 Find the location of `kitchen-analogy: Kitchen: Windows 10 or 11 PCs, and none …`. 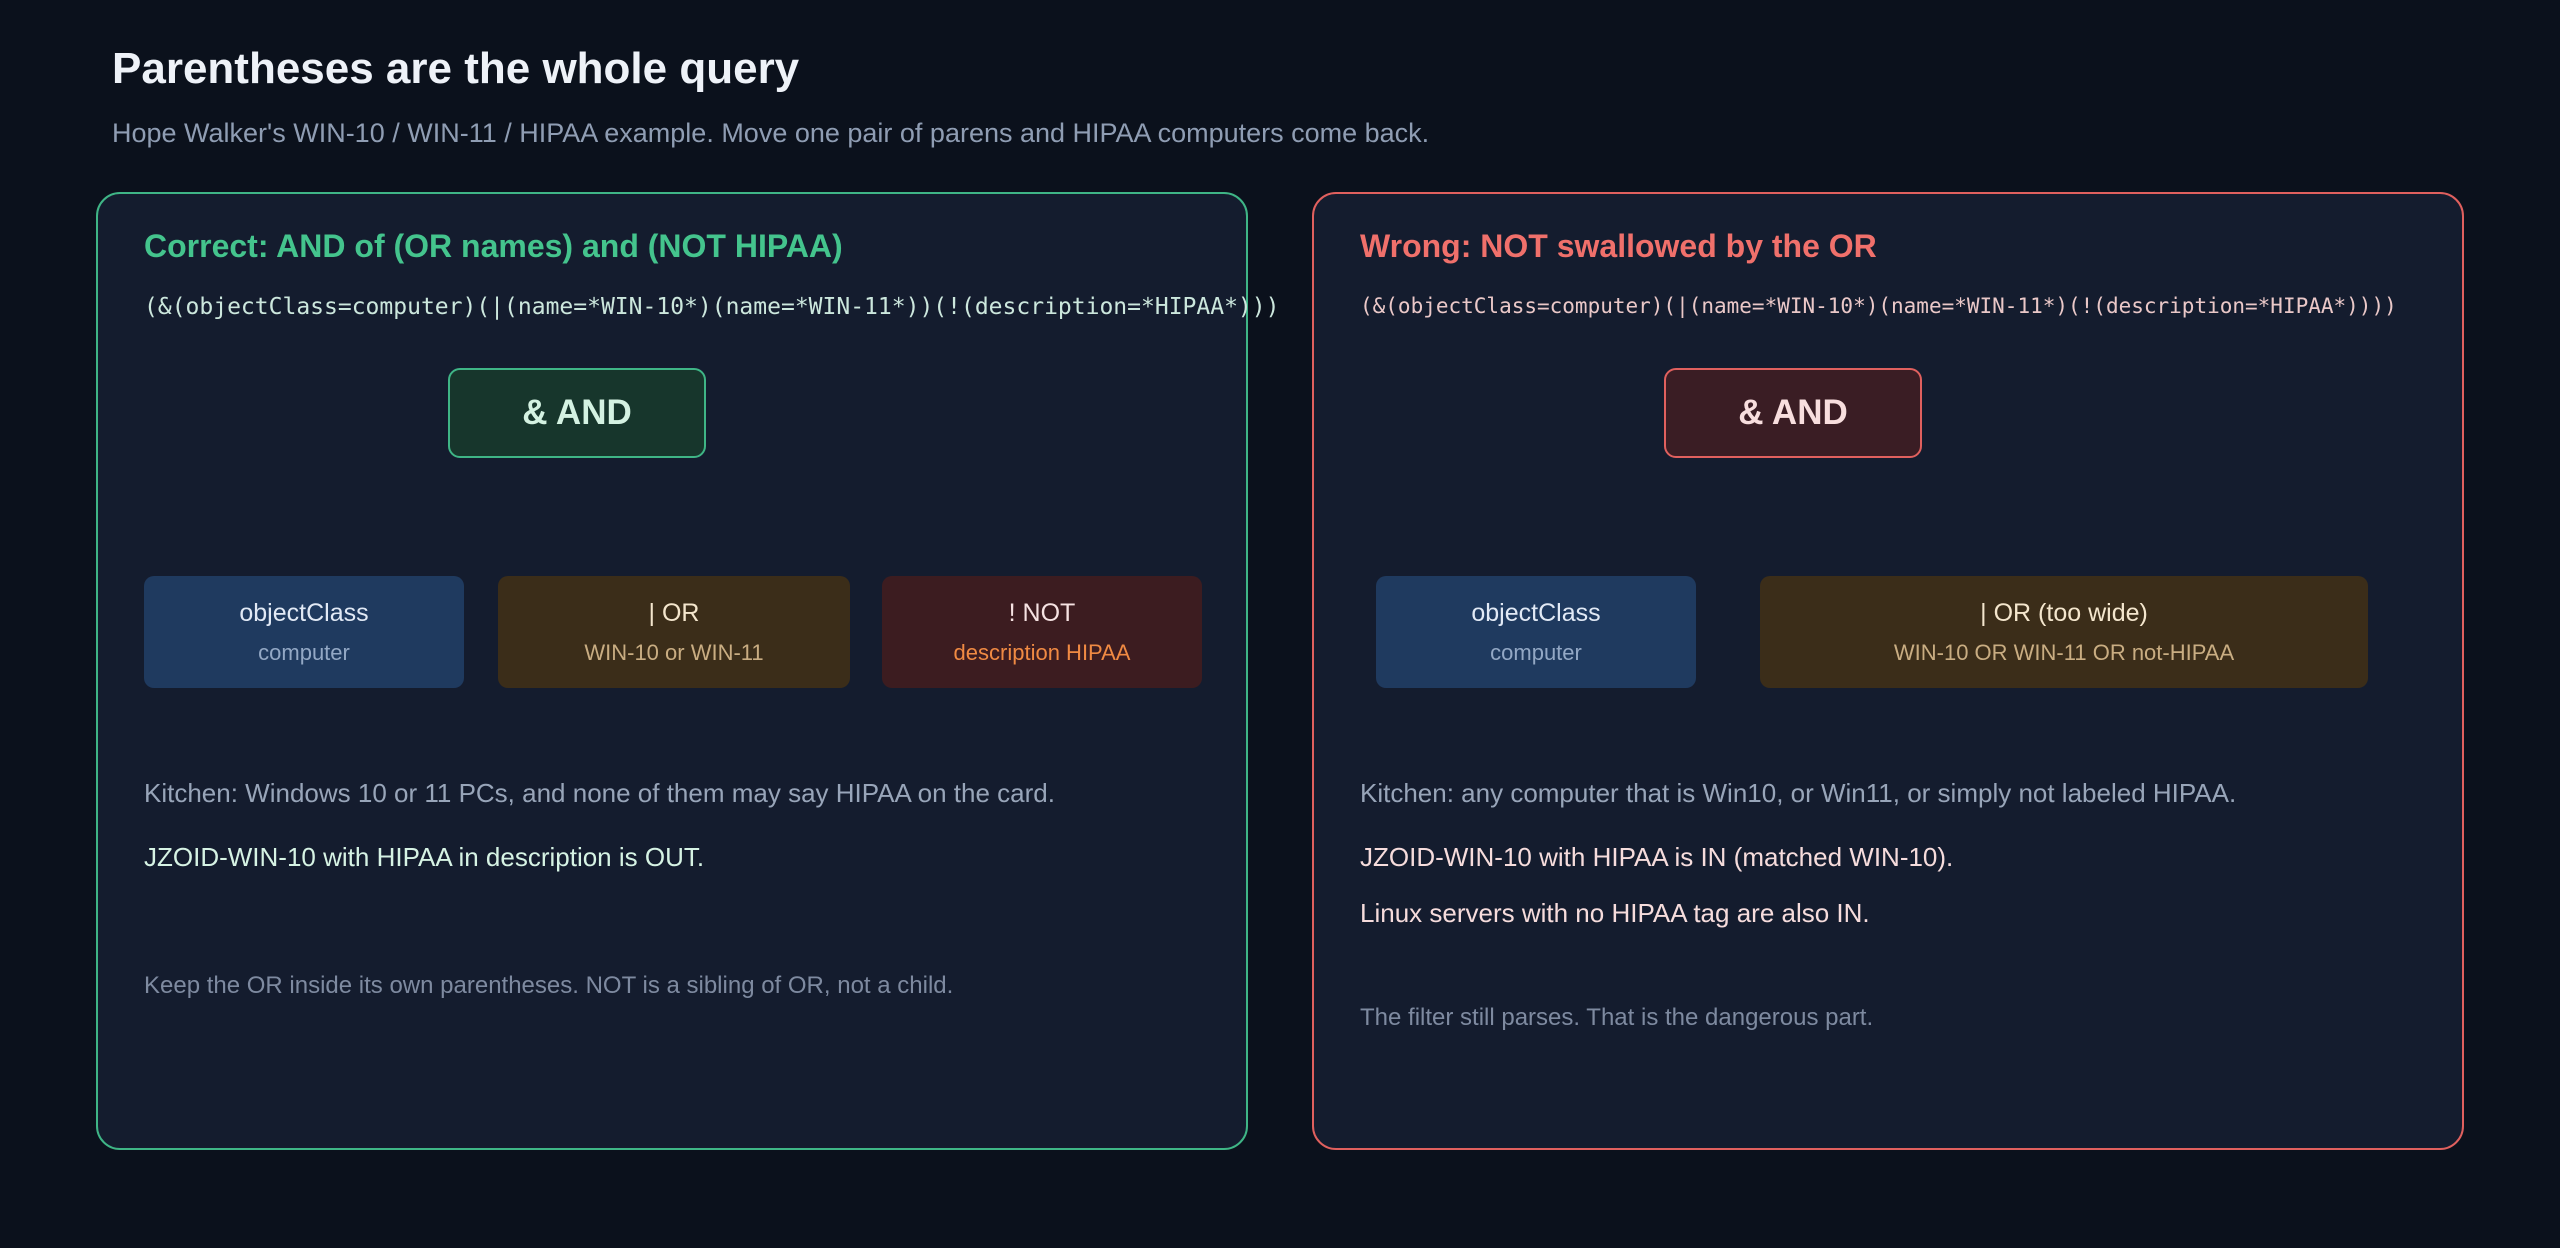

kitchen-analogy: Kitchen: Windows 10 or 11 PCs, and none … is located at coordinates (599, 793).